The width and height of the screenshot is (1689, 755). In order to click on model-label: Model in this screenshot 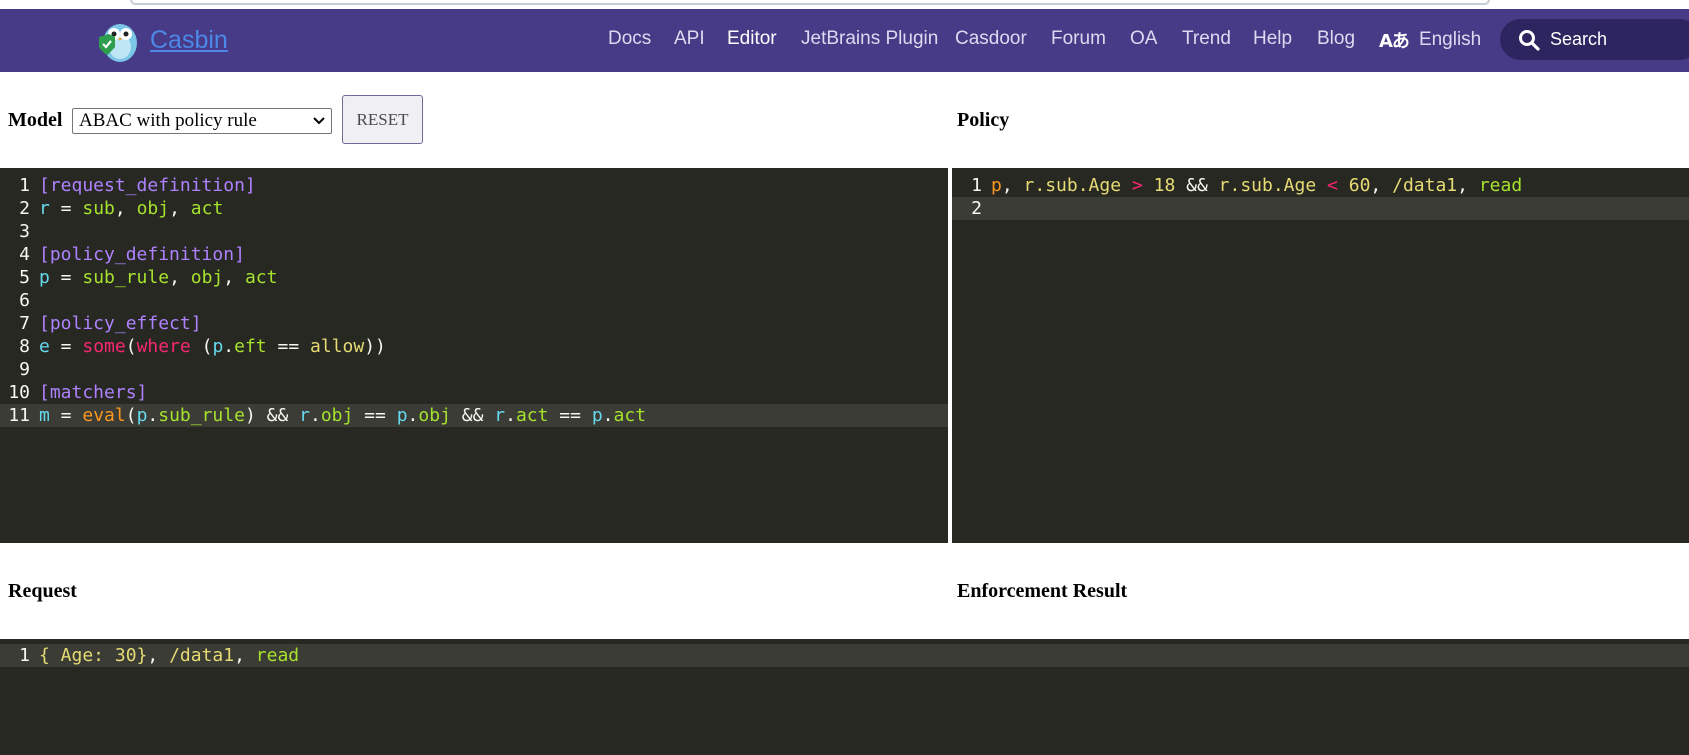, I will do `click(35, 120)`.